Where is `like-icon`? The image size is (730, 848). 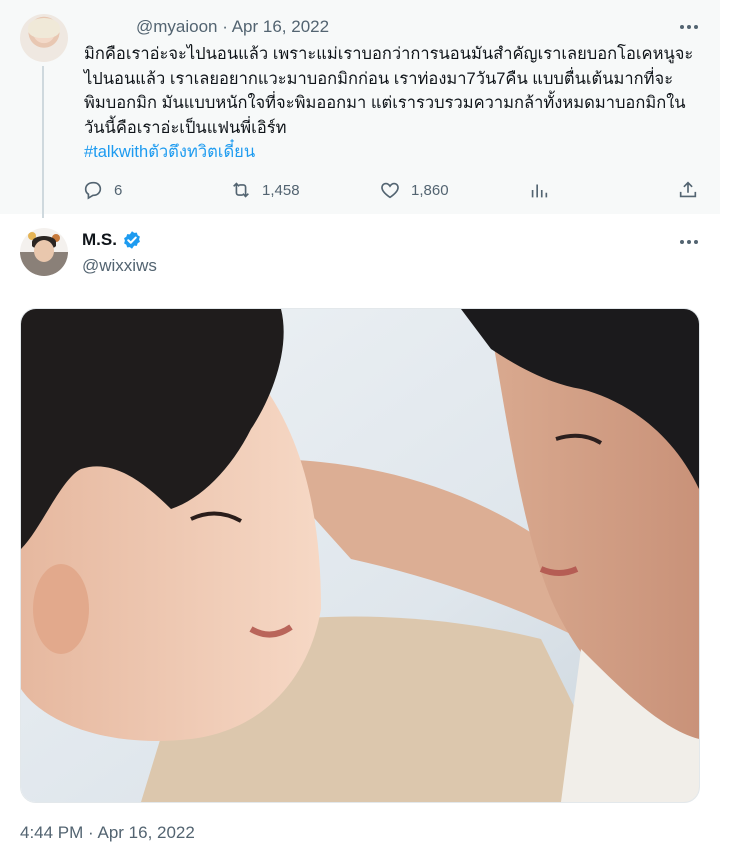 like-icon is located at coordinates (390, 190).